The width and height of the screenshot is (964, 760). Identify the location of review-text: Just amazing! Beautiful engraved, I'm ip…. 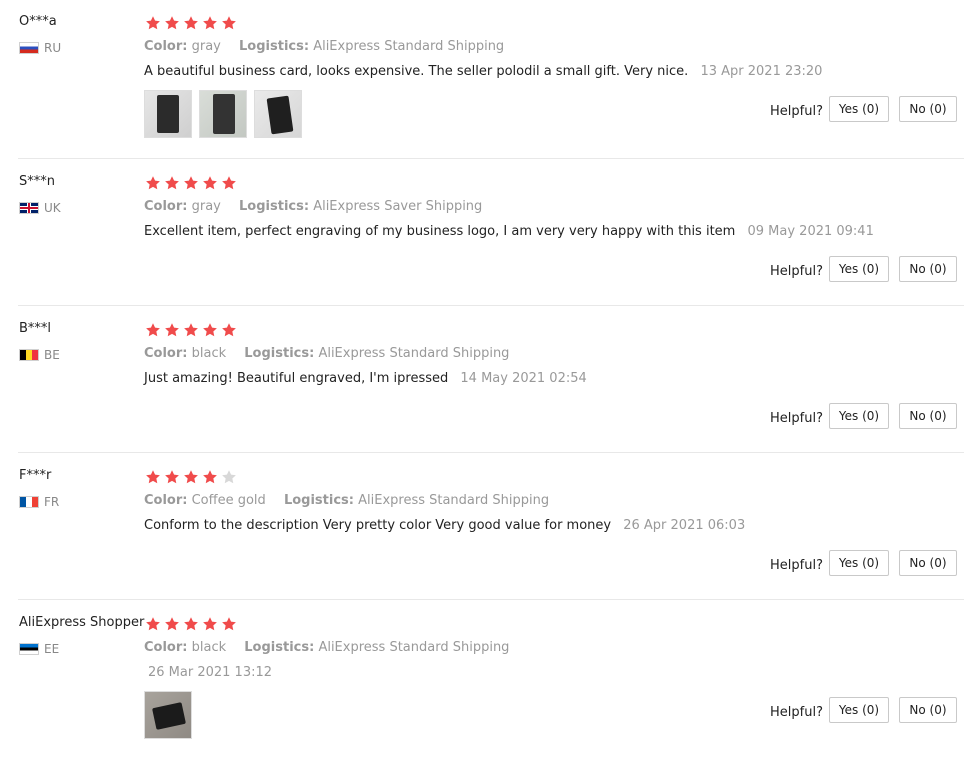
(365, 378).